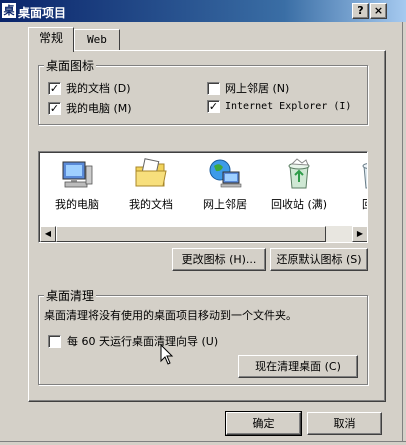 Image resolution: width=406 pixels, height=445 pixels. Describe the element at coordinates (364, 176) in the screenshot. I see `recycle-bin-empty-icon` at that location.